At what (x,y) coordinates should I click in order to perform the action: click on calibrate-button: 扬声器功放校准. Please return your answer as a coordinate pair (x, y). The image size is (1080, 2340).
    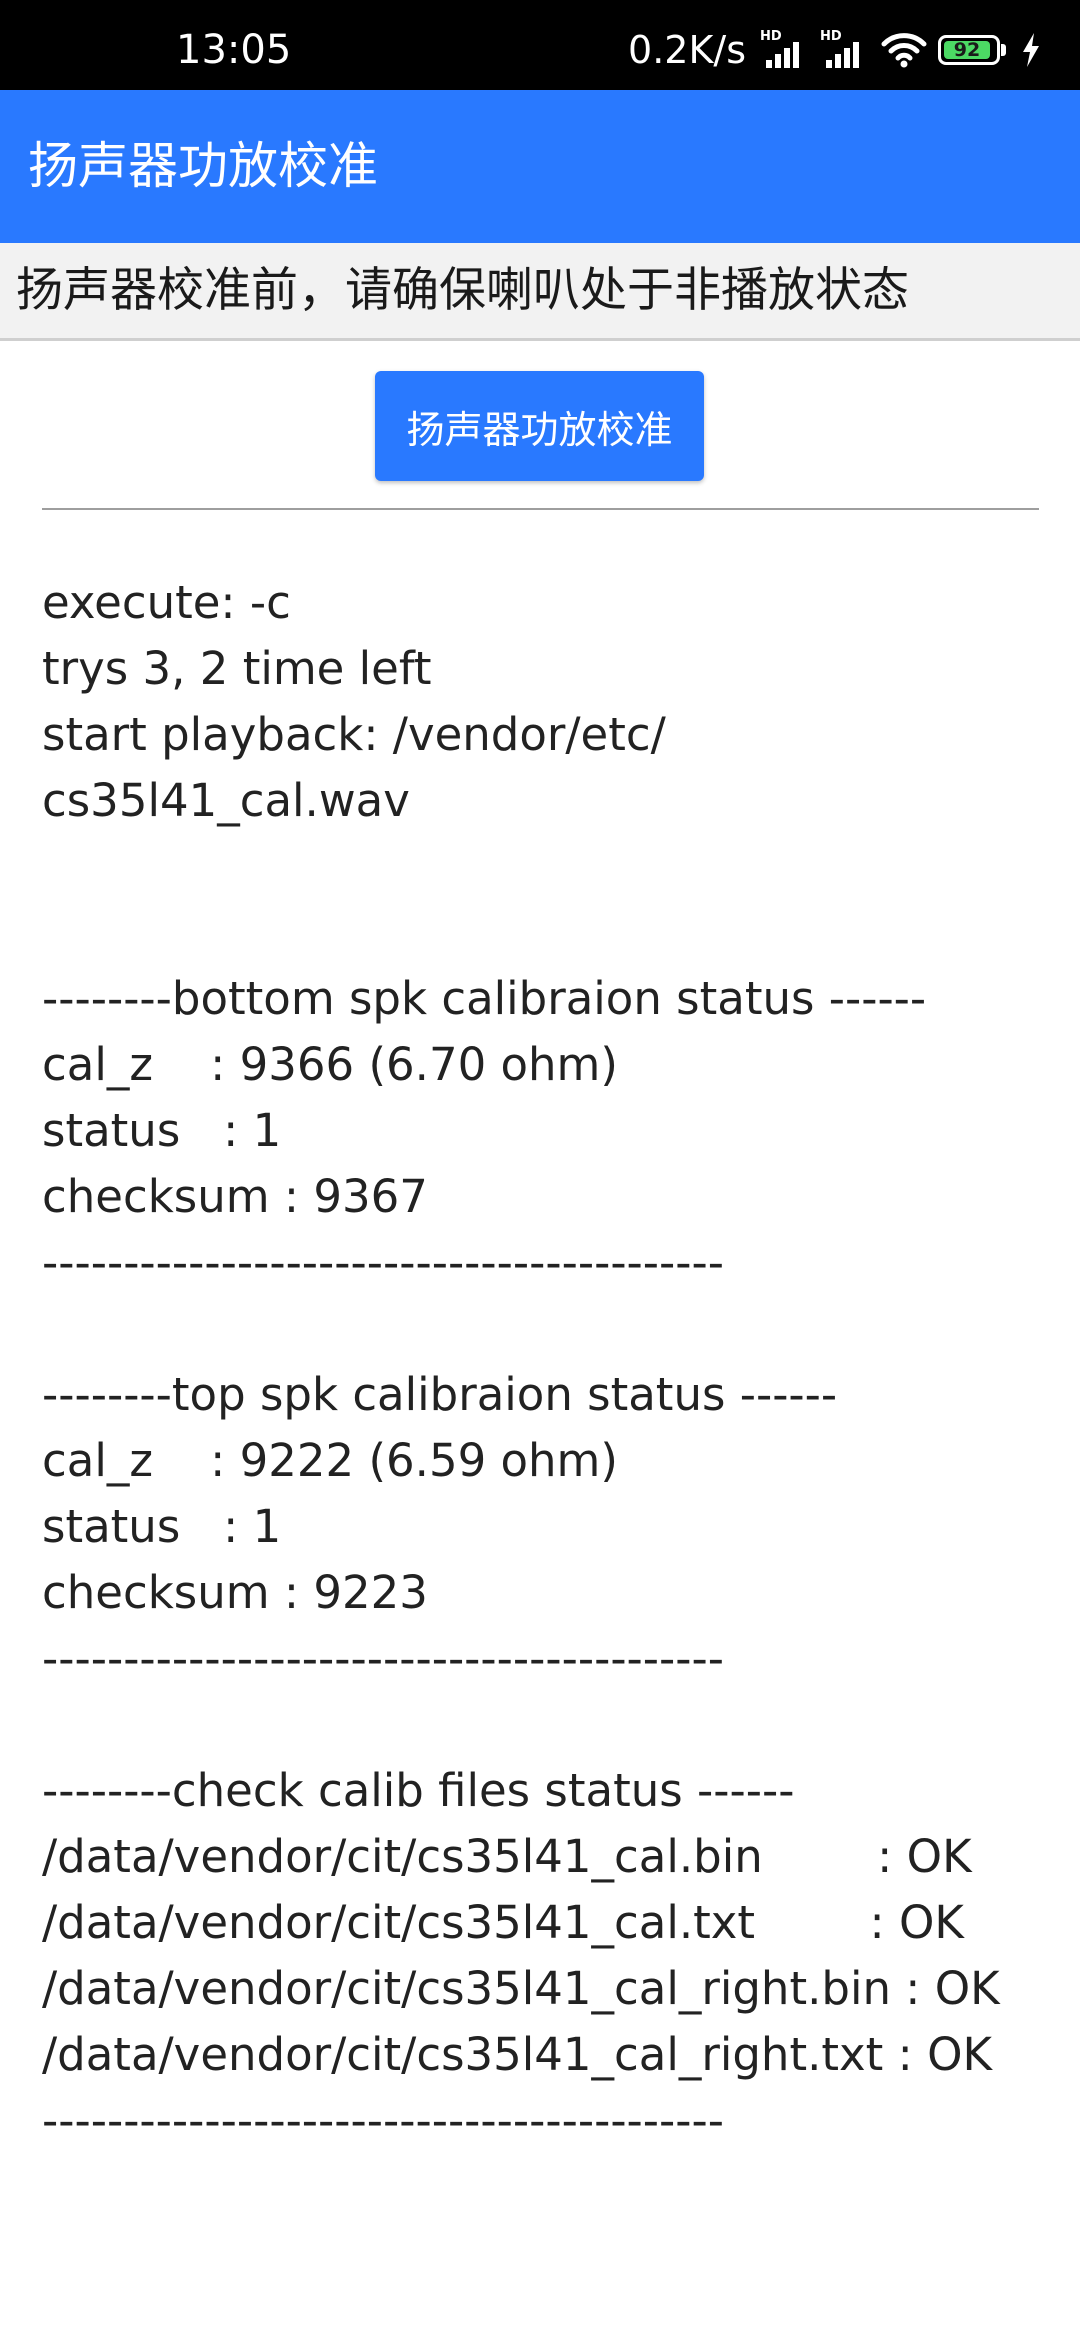
    Looking at the image, I should click on (539, 426).